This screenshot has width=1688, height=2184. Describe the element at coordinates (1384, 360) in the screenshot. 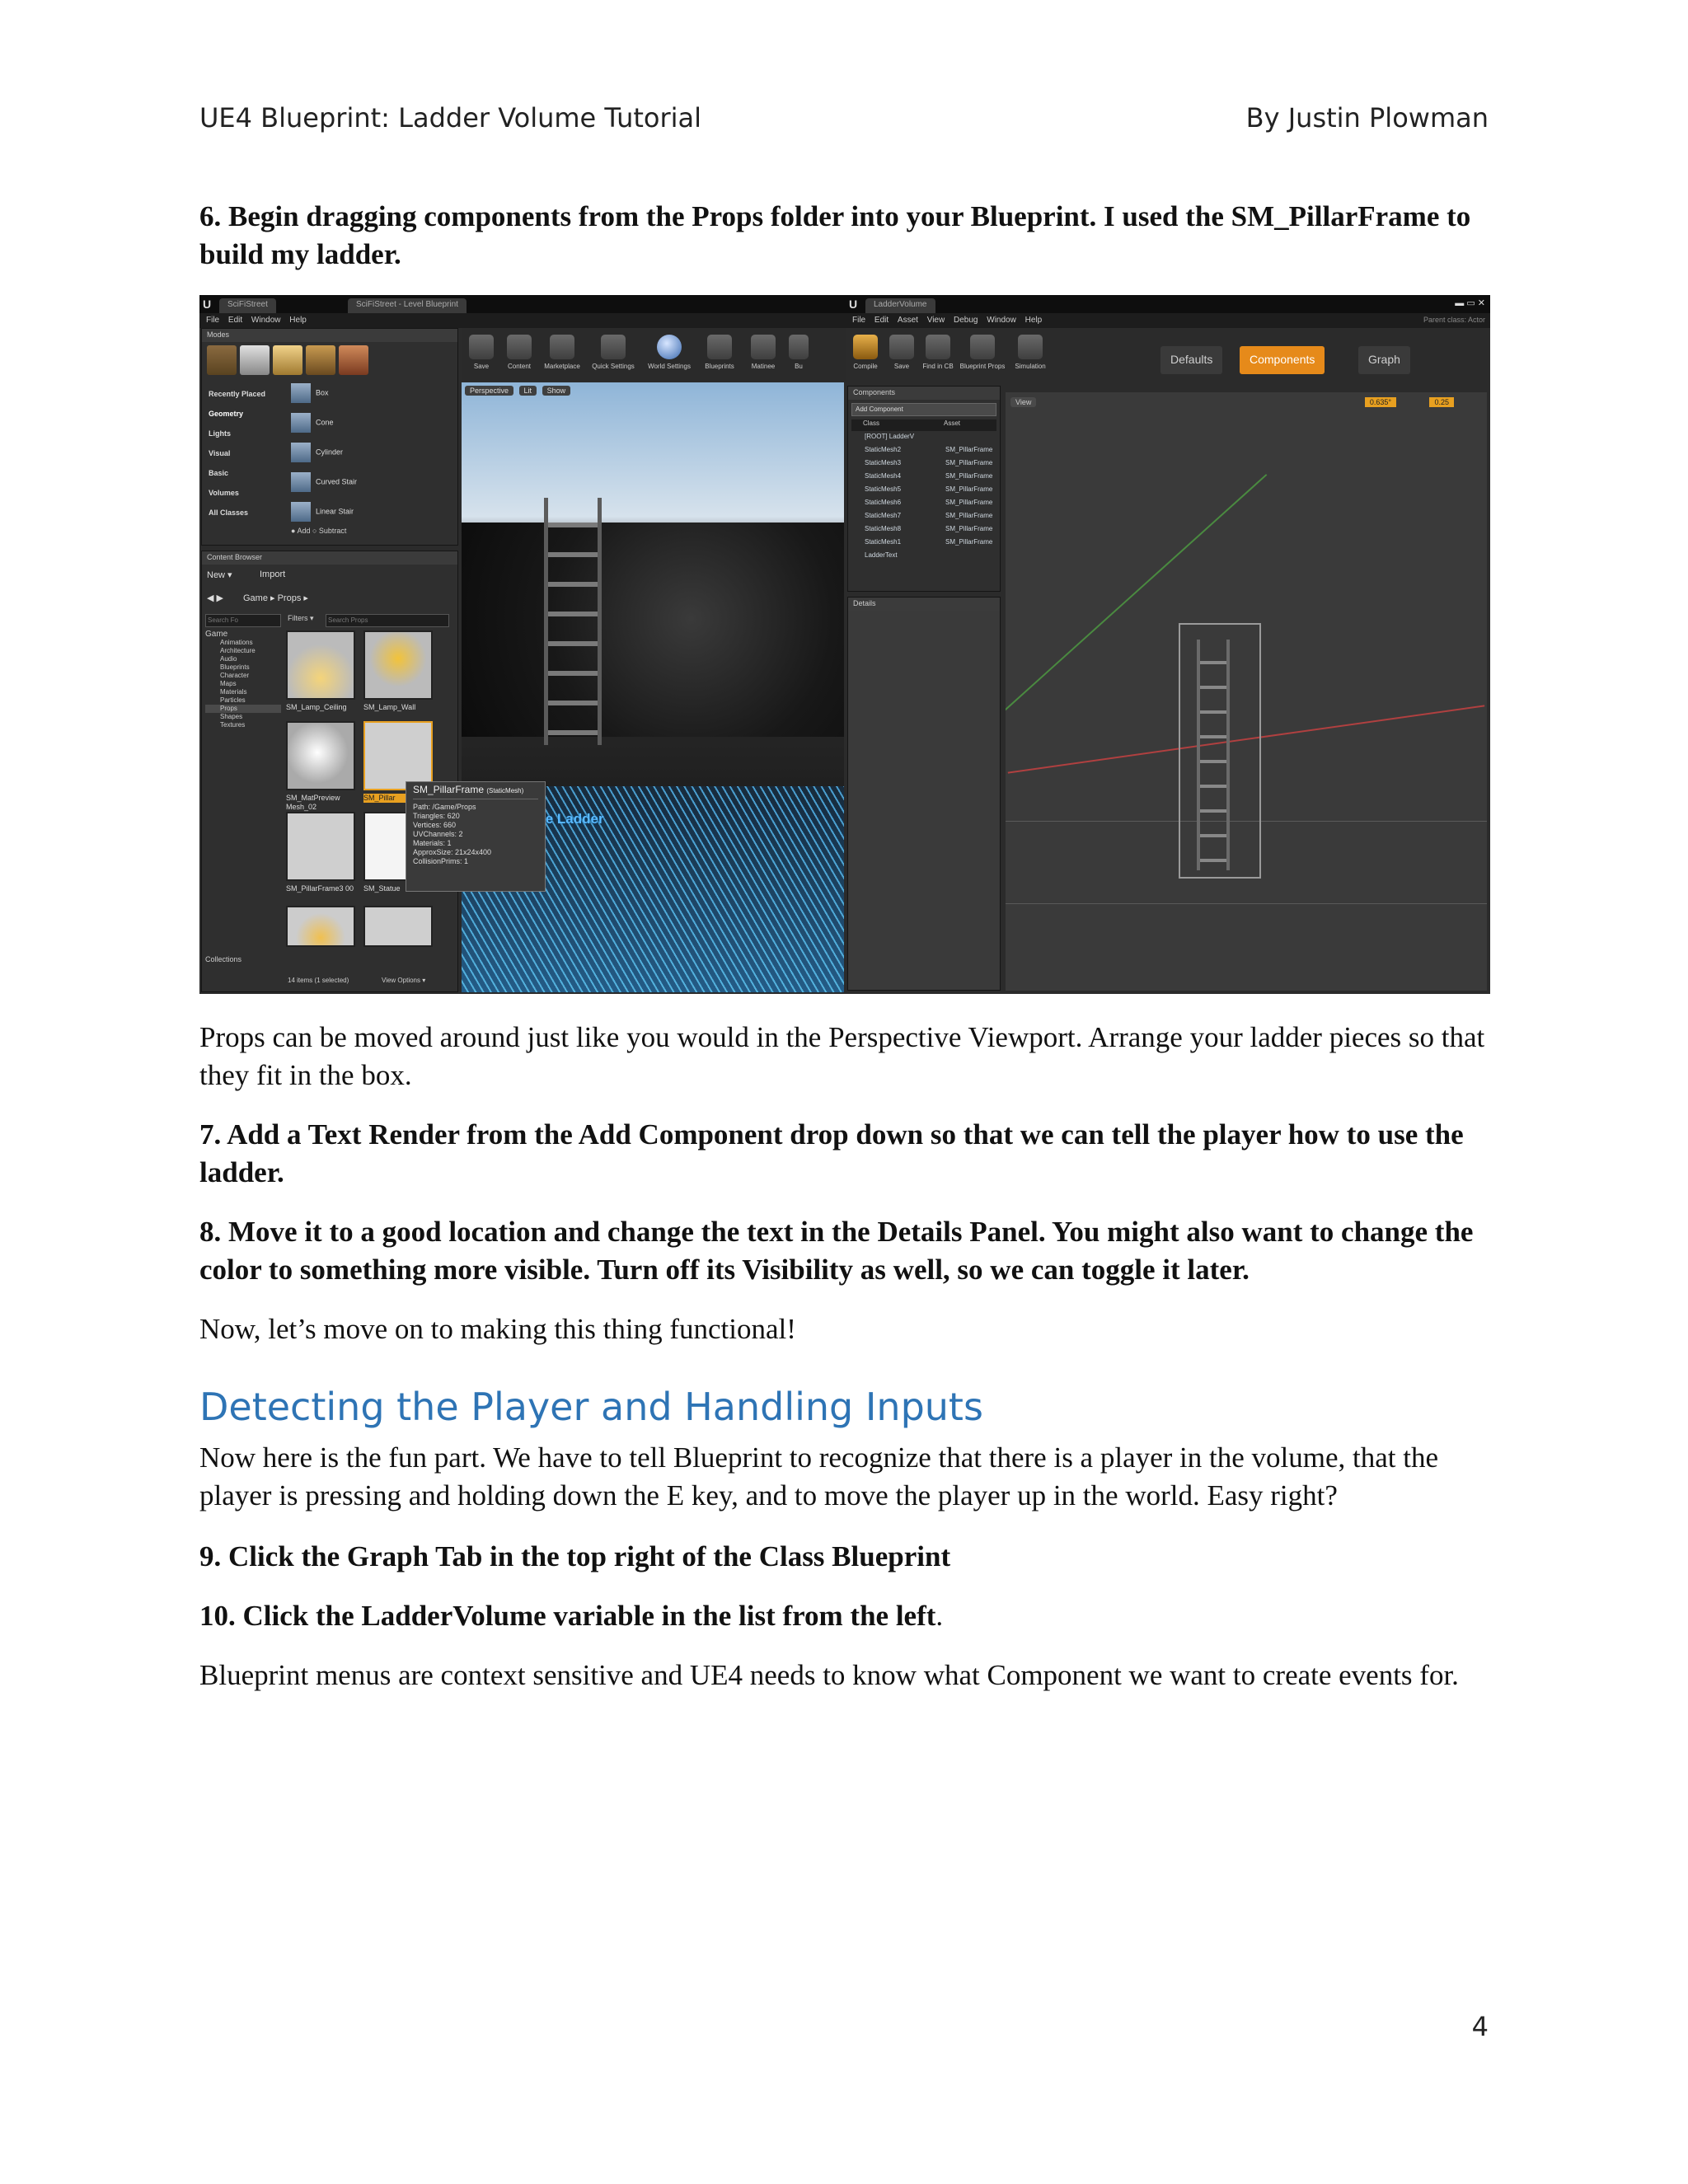

I see `tab-graph: Graph` at that location.